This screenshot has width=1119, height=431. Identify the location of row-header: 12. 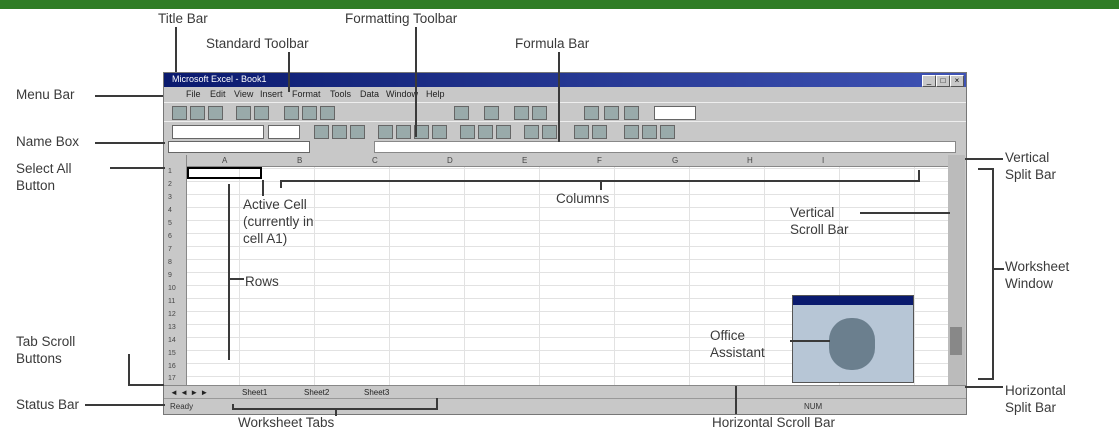
(172, 314).